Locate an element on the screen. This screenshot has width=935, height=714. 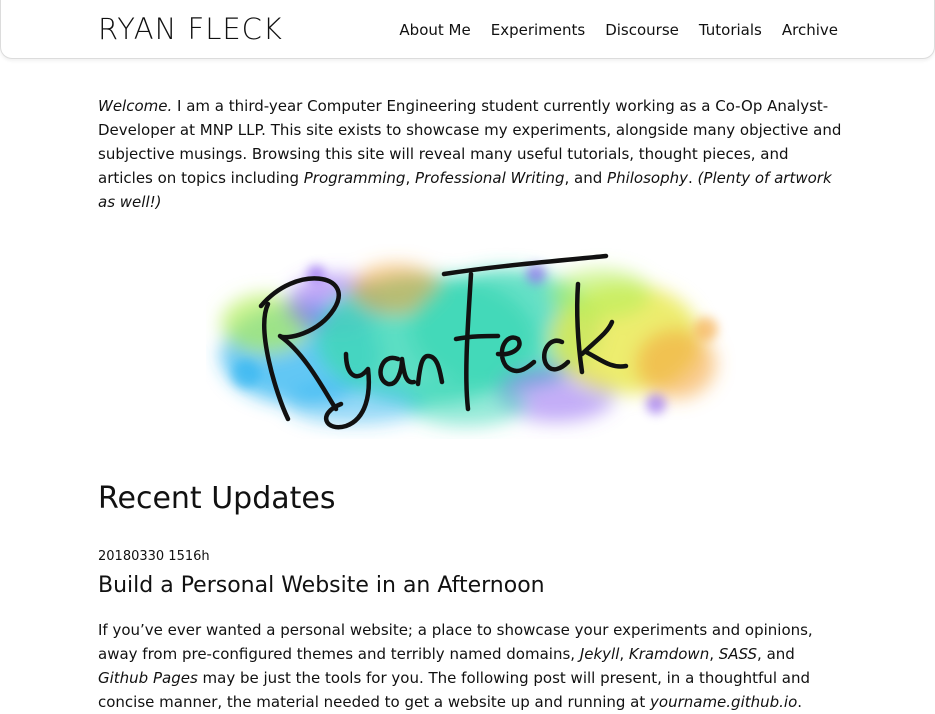
topic-programming: Programming is located at coordinates (354, 178).